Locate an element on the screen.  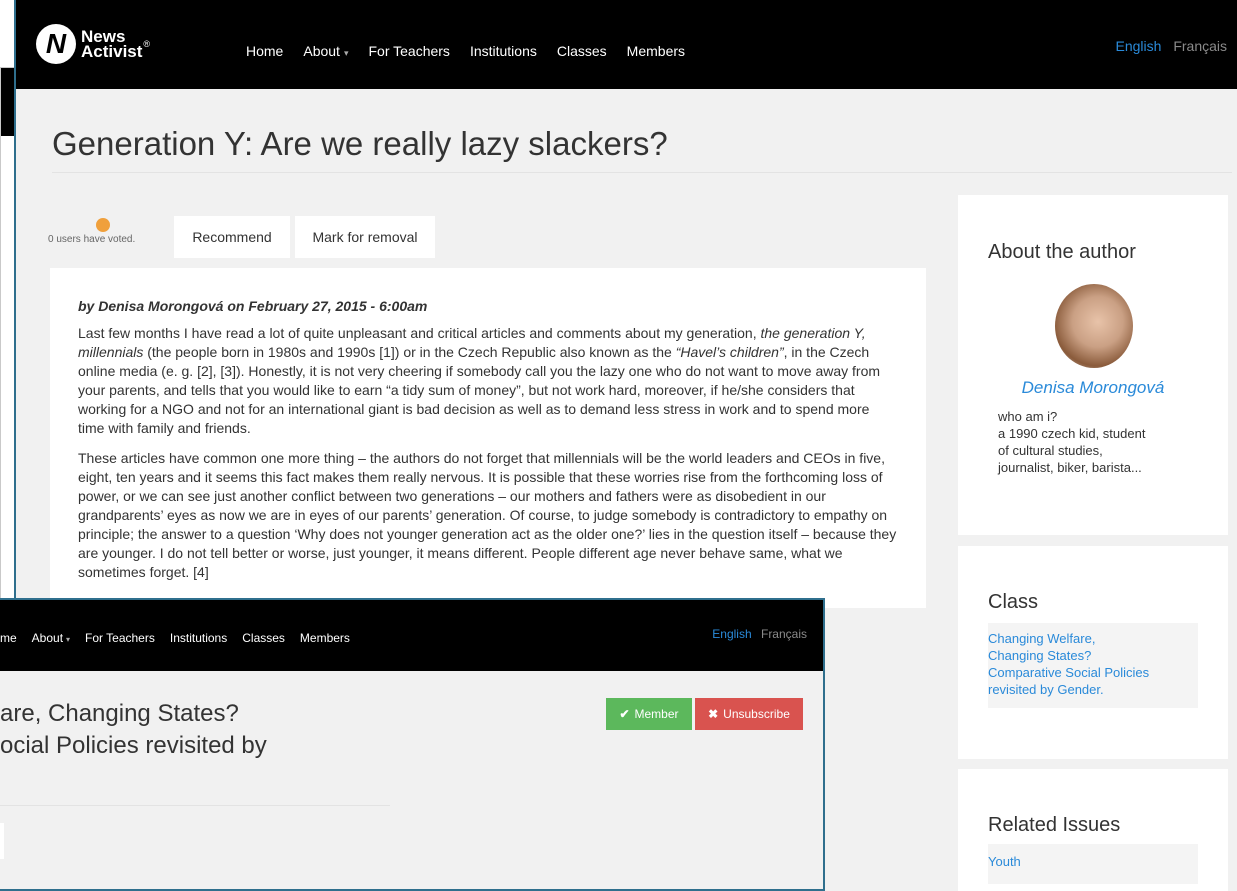
thumbs-up-icon is located at coordinates (103, 225).